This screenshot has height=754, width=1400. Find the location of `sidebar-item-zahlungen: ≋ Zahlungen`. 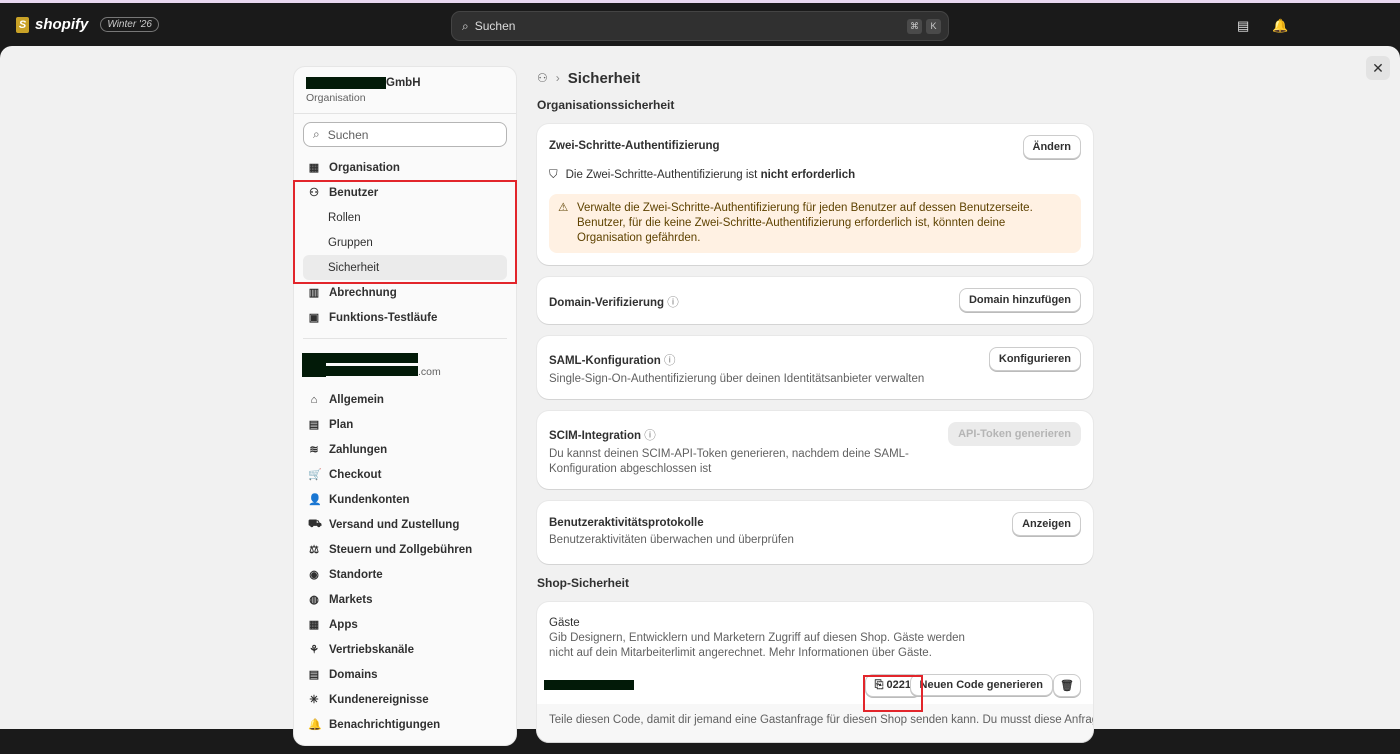

sidebar-item-zahlungen: ≋ Zahlungen is located at coordinates (405, 449).